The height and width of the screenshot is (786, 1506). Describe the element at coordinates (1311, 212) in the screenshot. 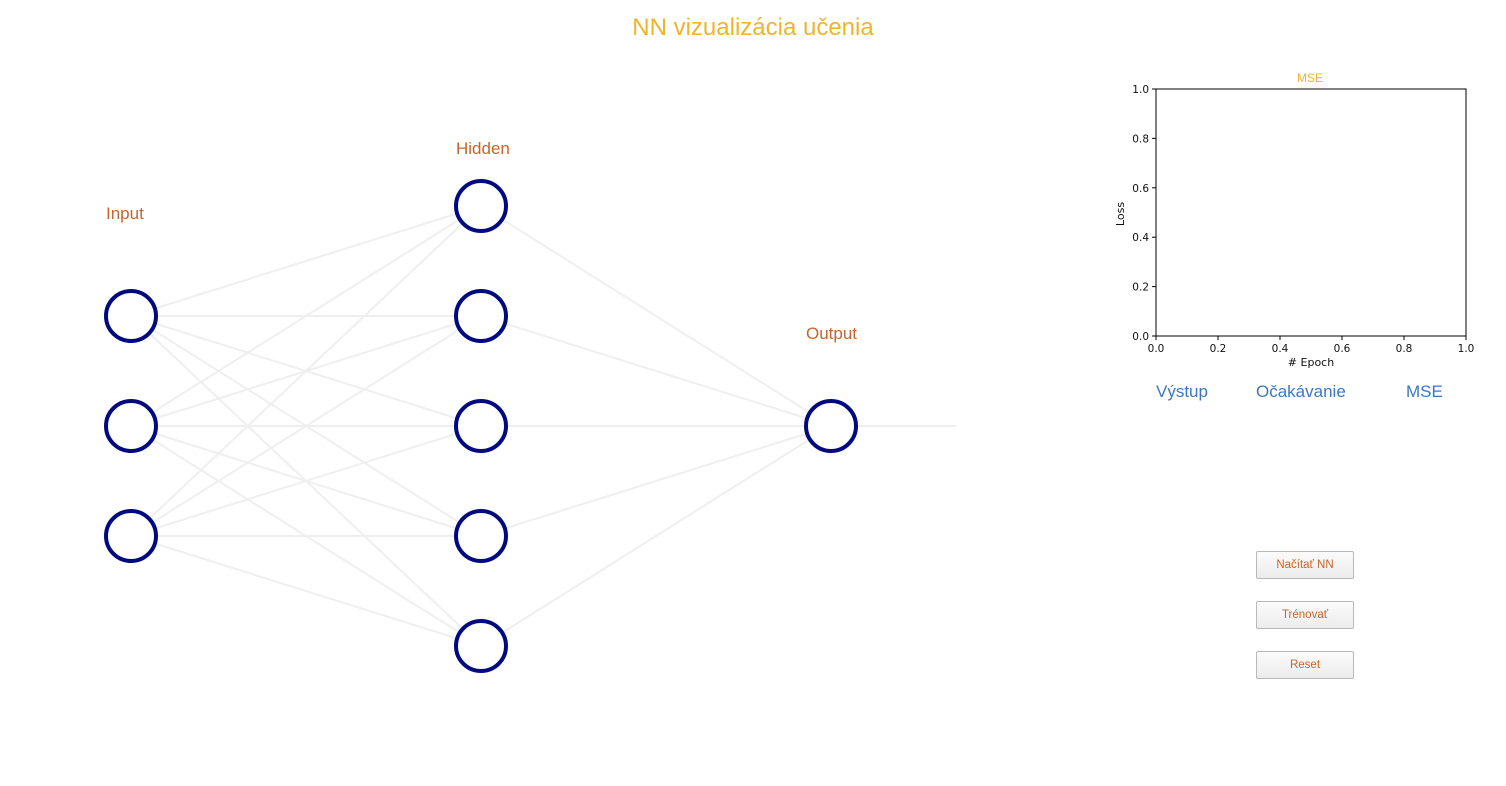

I see `plot-area` at that location.